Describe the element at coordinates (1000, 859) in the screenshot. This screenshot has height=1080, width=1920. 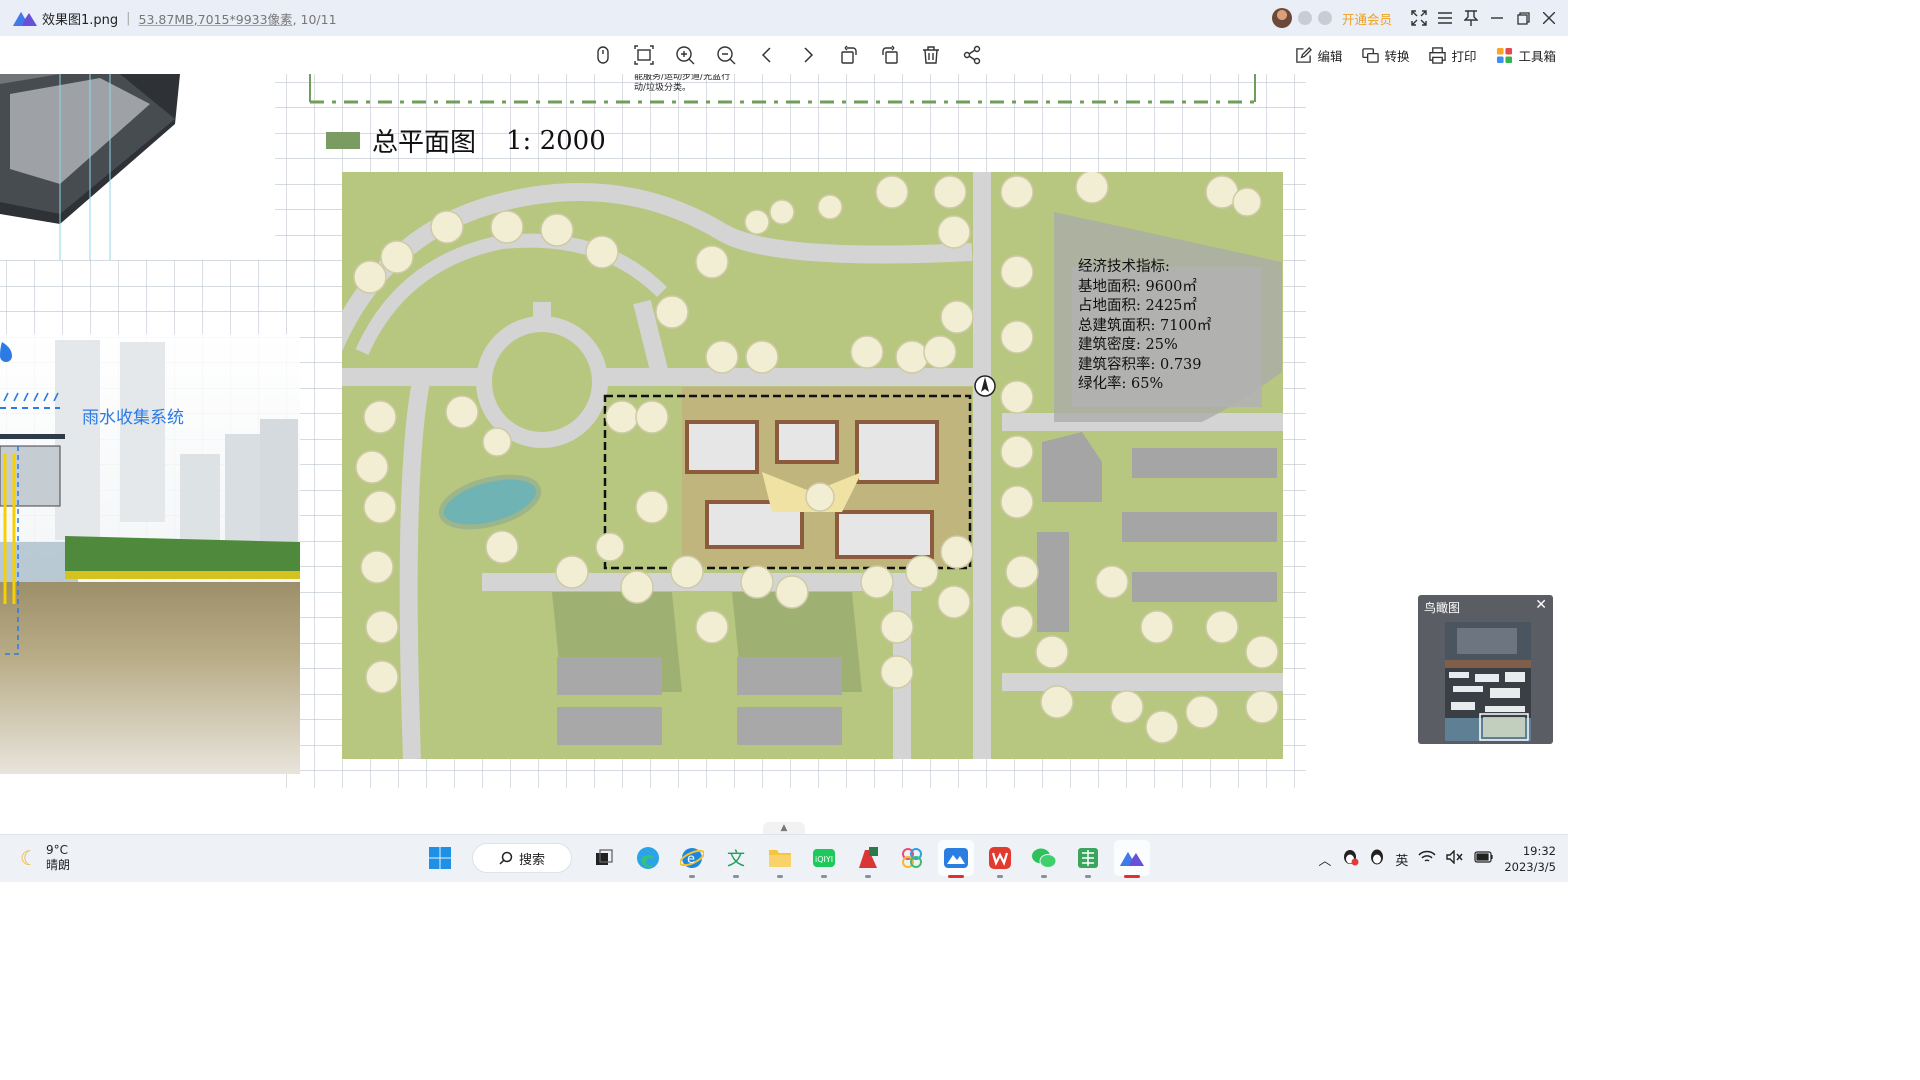
I see `wps-icon` at that location.